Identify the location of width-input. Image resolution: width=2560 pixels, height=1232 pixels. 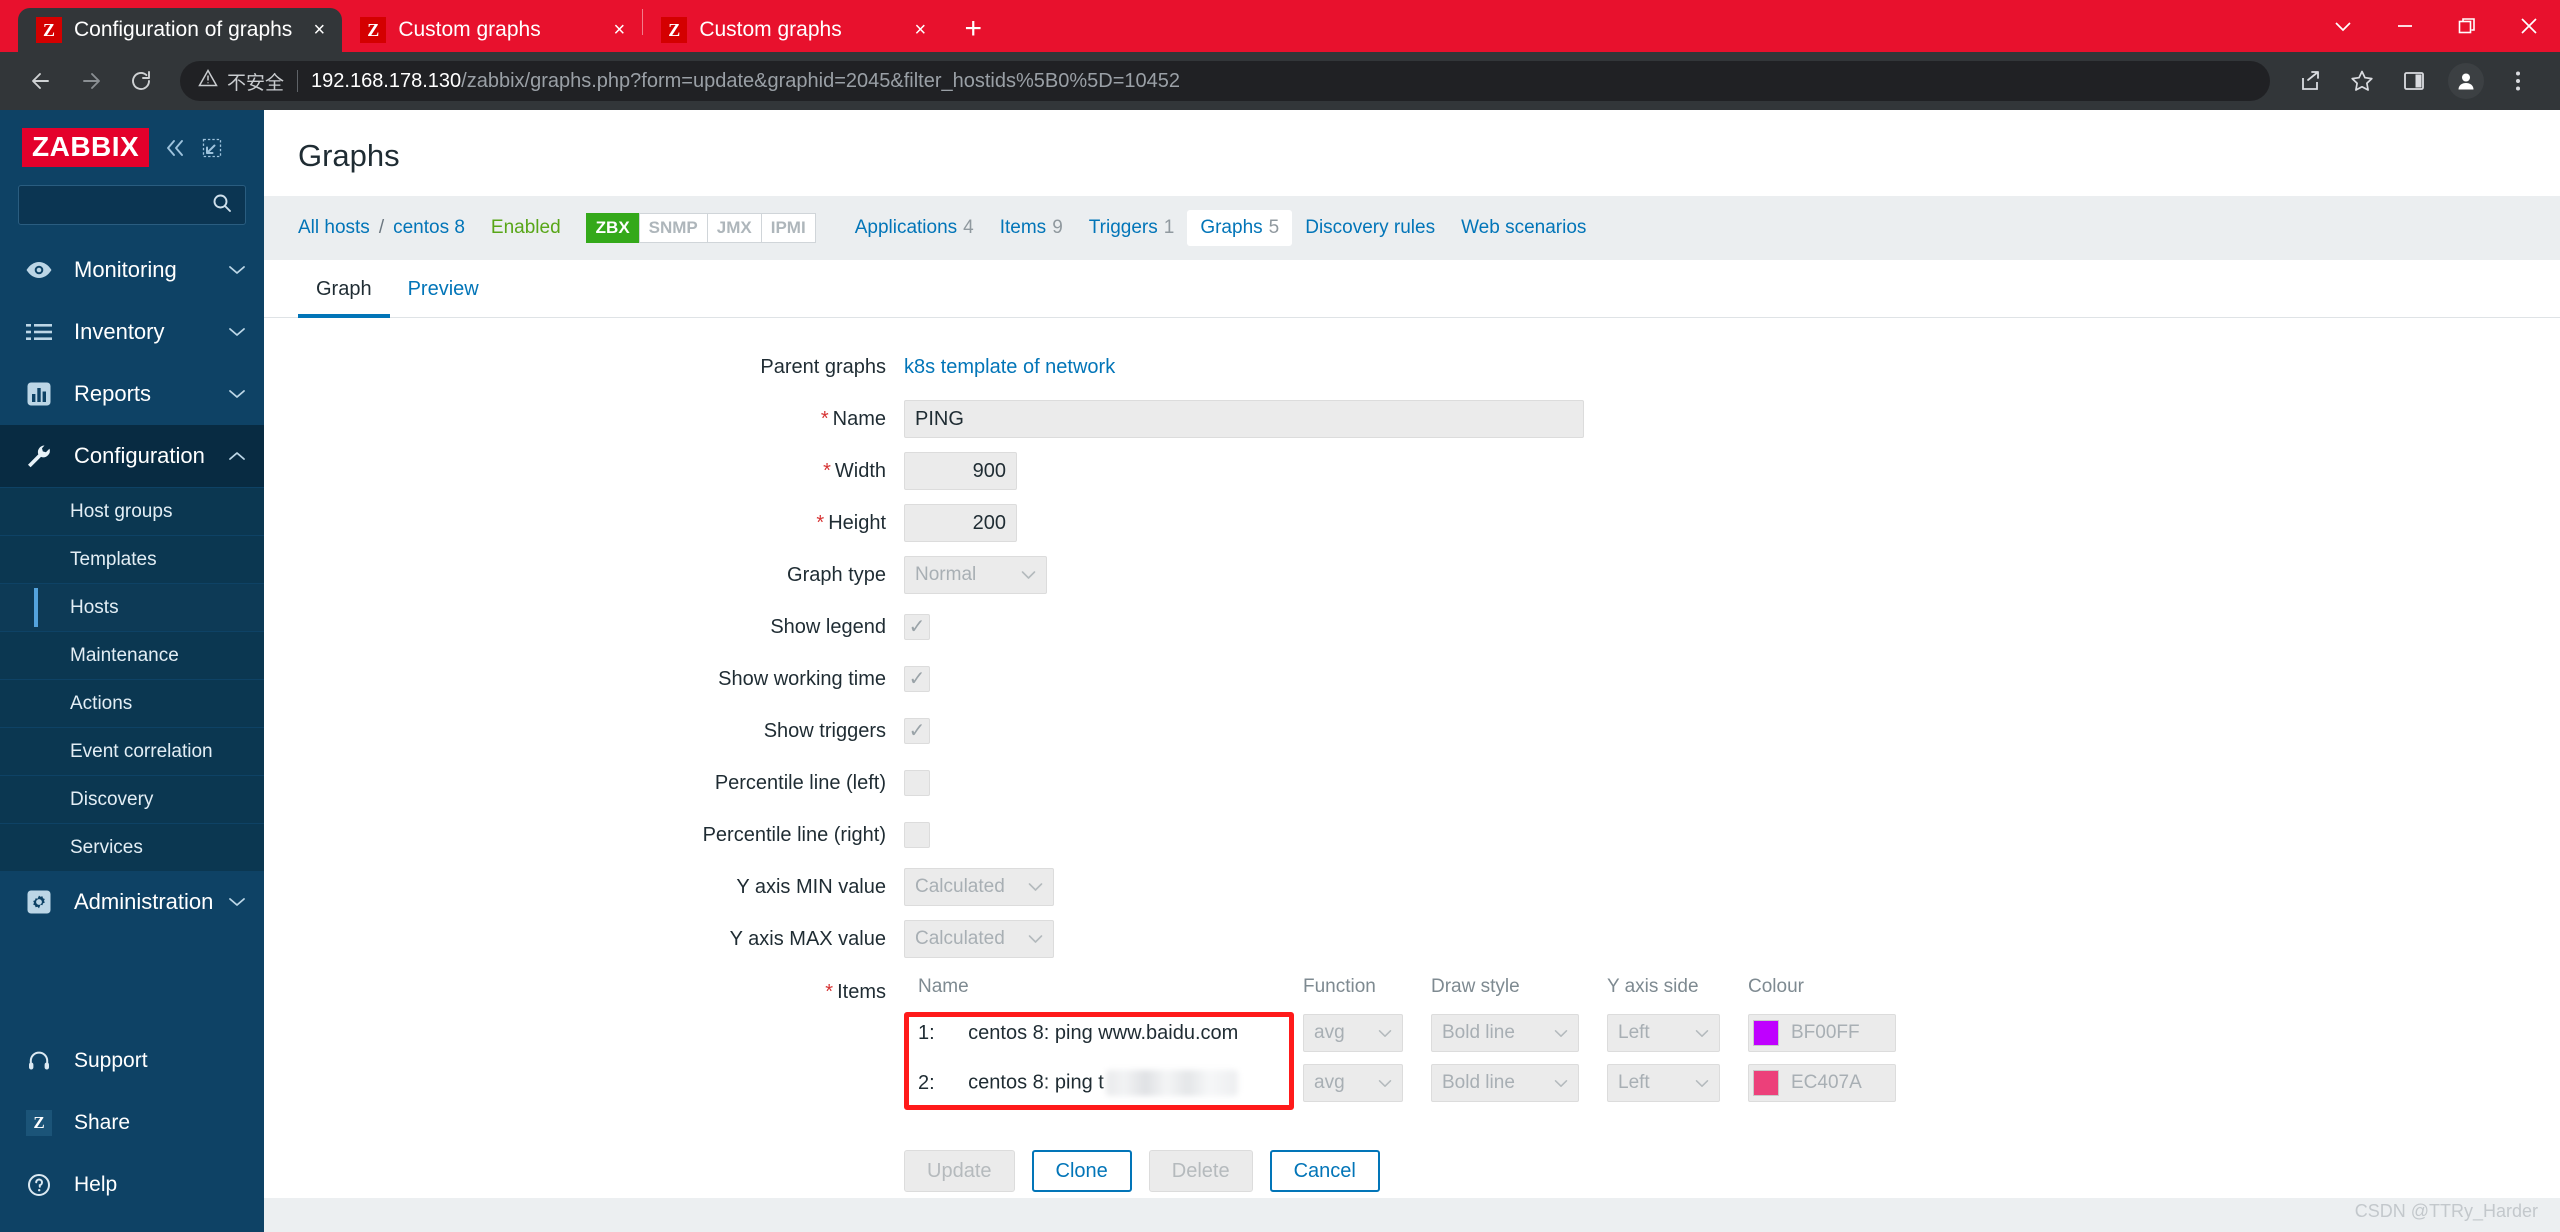
(960, 471).